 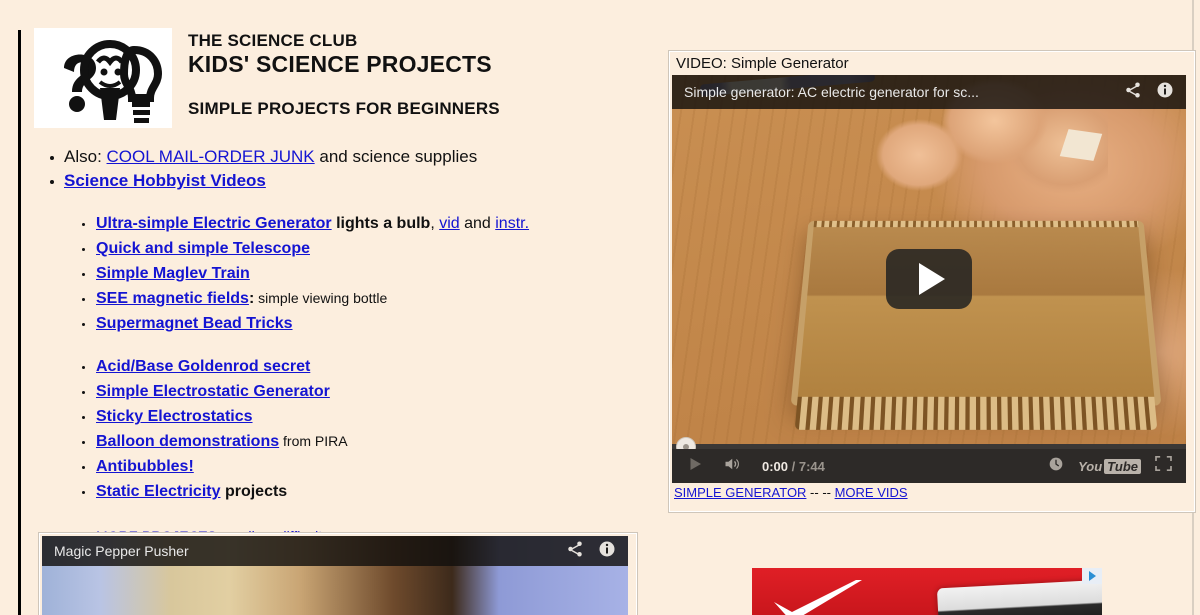 I want to click on link-acid-base-goldenrod-secret: Acid/Base Goldenrod secret, so click(x=203, y=366).